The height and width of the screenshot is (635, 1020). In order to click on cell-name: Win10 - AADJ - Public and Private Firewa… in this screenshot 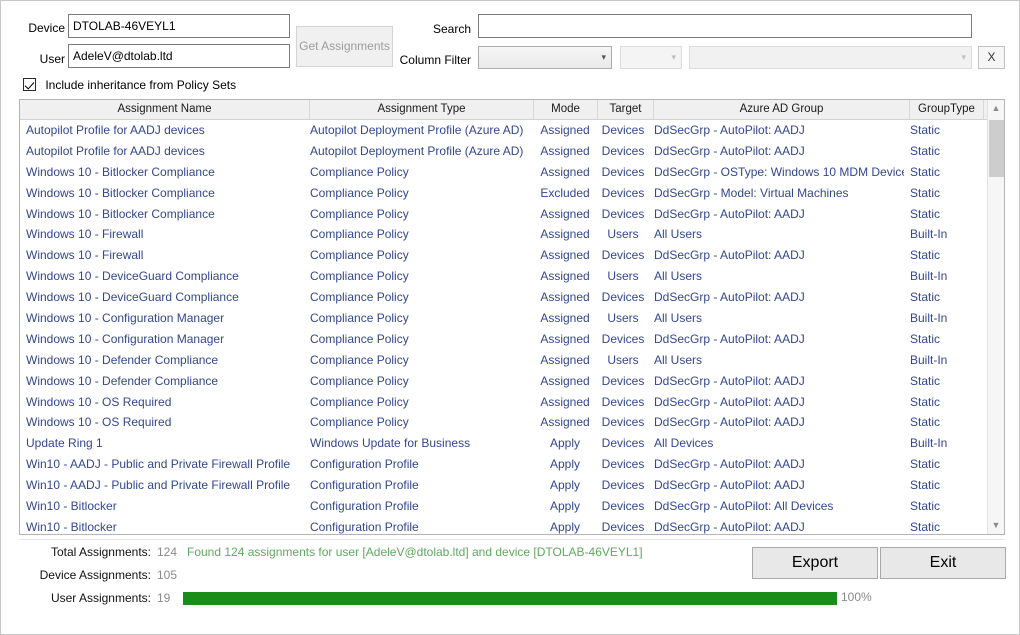, I will do `click(158, 485)`.